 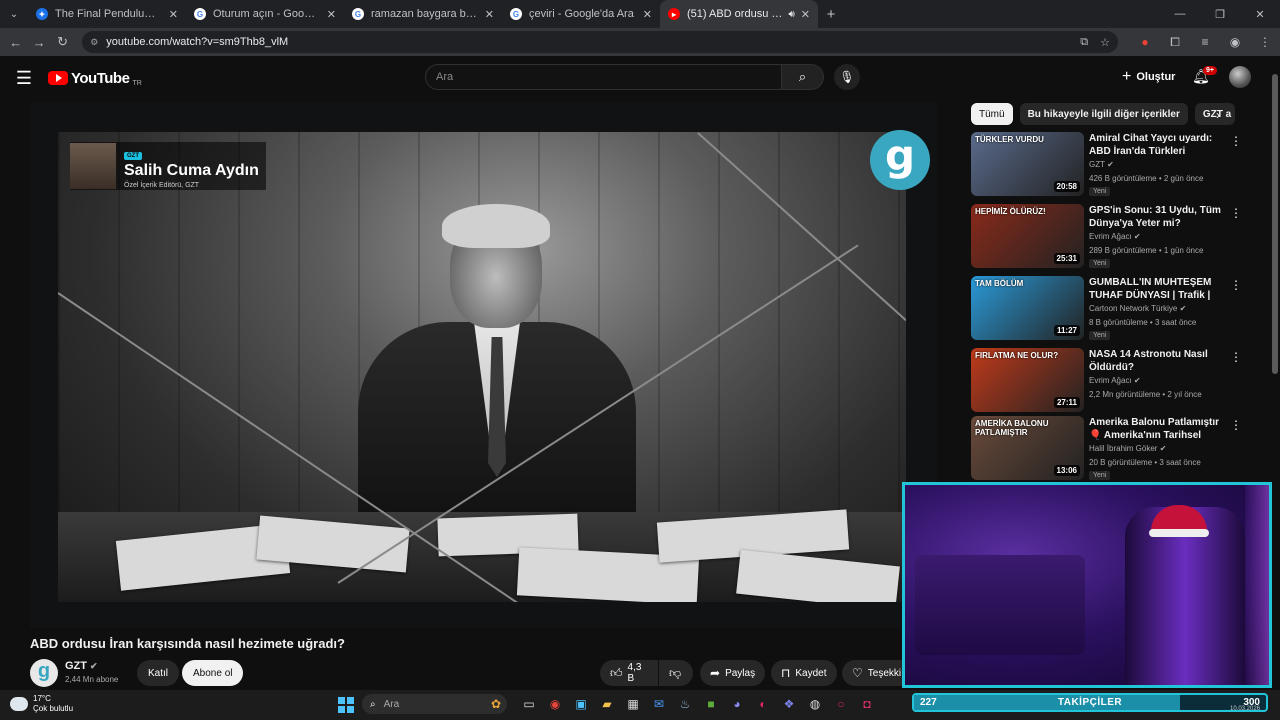 What do you see at coordinates (600, 42) in the screenshot?
I see `address-bar: ⚙ youtube.com/watch?v=sm9Thb8_vlM ⧉ ☆` at bounding box center [600, 42].